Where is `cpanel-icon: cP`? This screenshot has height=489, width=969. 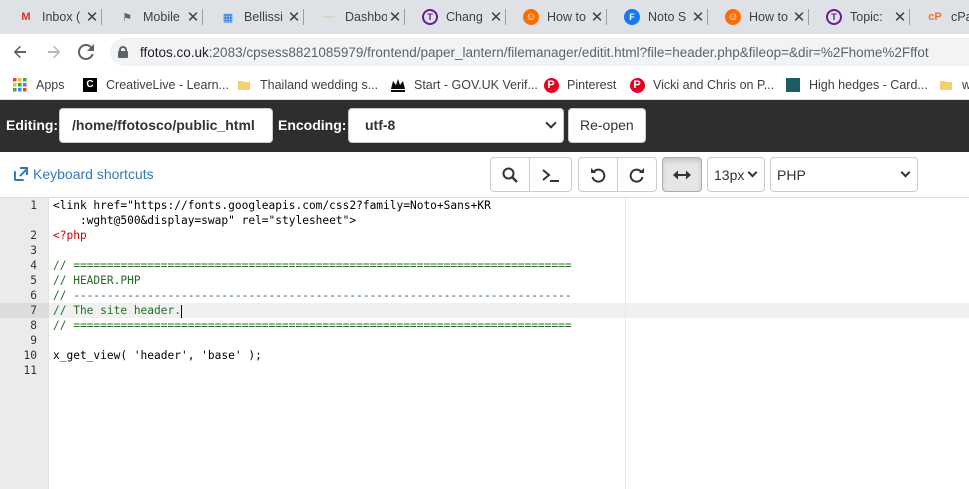 cpanel-icon: cP is located at coordinates (935, 17).